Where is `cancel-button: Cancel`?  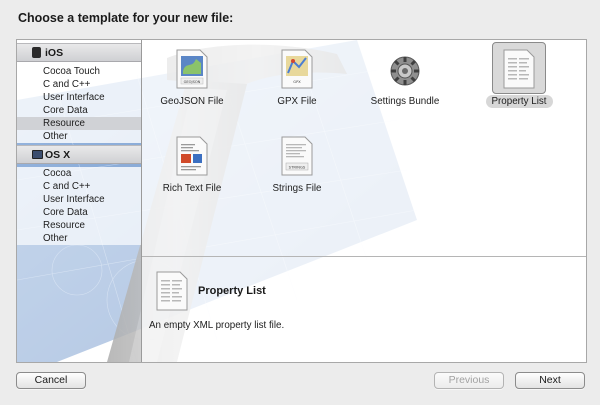
cancel-button: Cancel is located at coordinates (51, 380).